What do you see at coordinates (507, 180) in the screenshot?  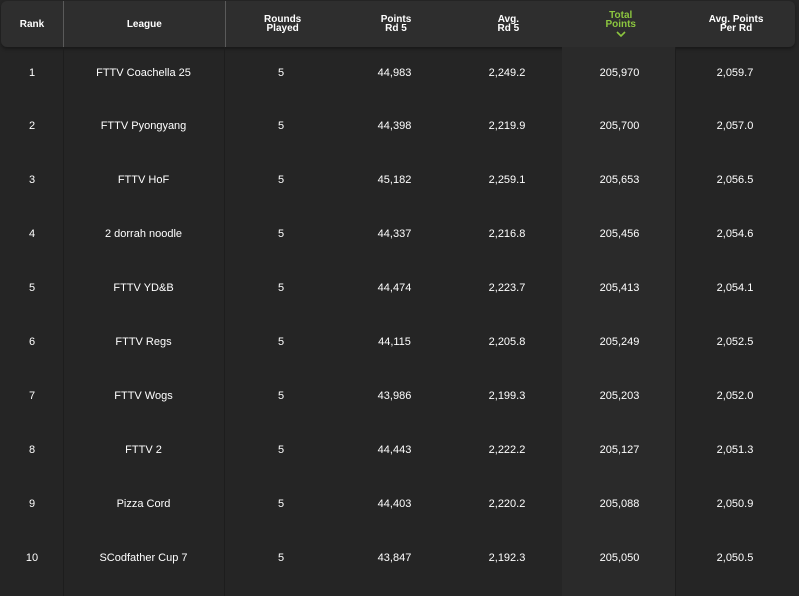 I see `cell-avg-rd5: 2,259.1` at bounding box center [507, 180].